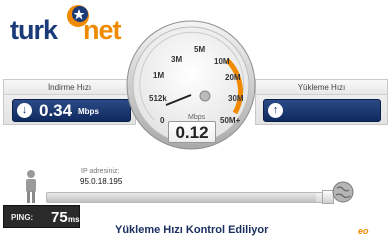 This screenshot has height=240, width=389. What do you see at coordinates (162, 120) in the screenshot?
I see `gauge-tick-0: 0` at bounding box center [162, 120].